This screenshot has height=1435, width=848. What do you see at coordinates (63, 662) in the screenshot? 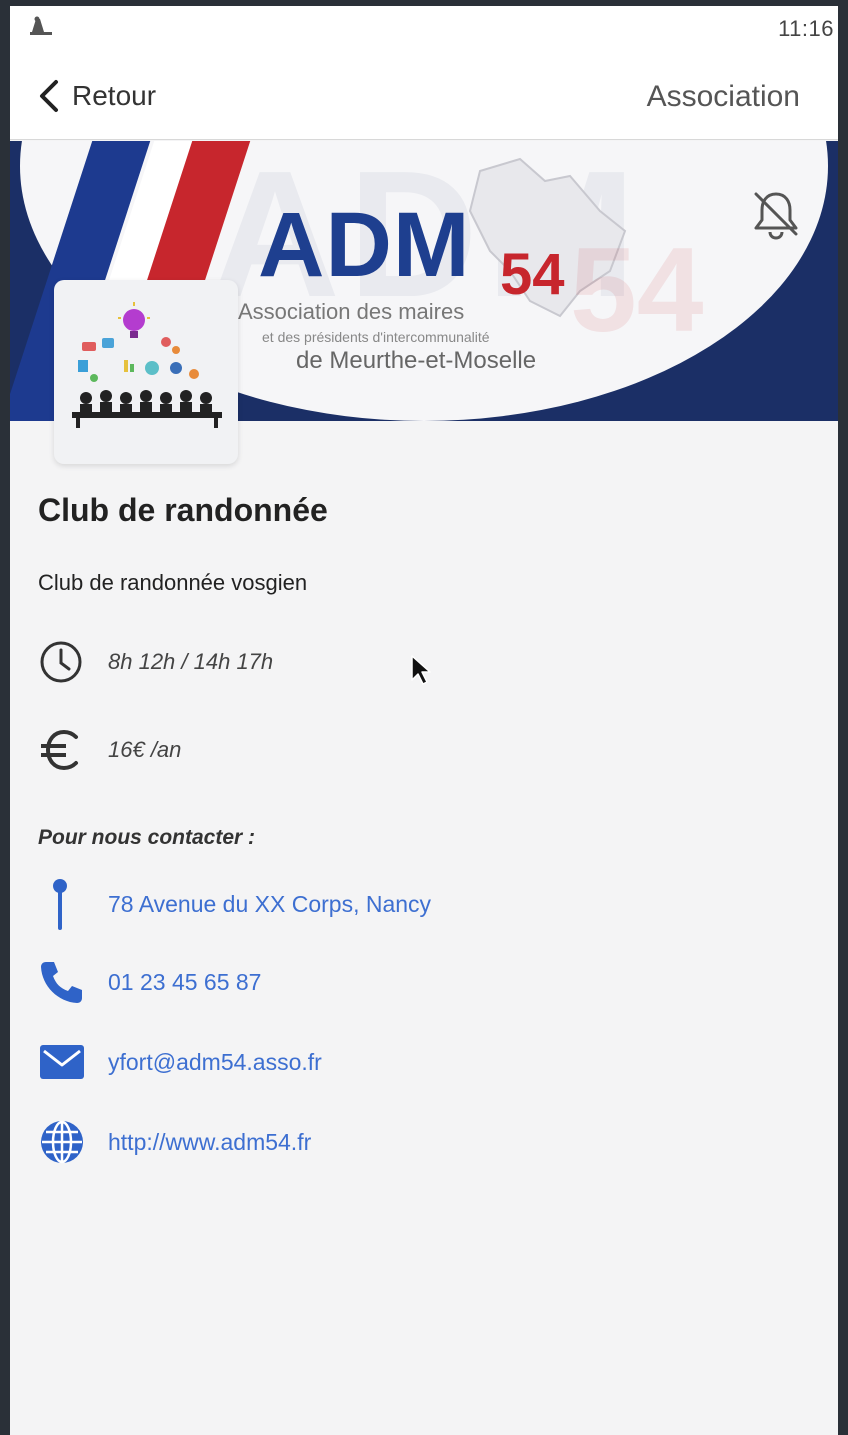
I see `clock-icon` at bounding box center [63, 662].